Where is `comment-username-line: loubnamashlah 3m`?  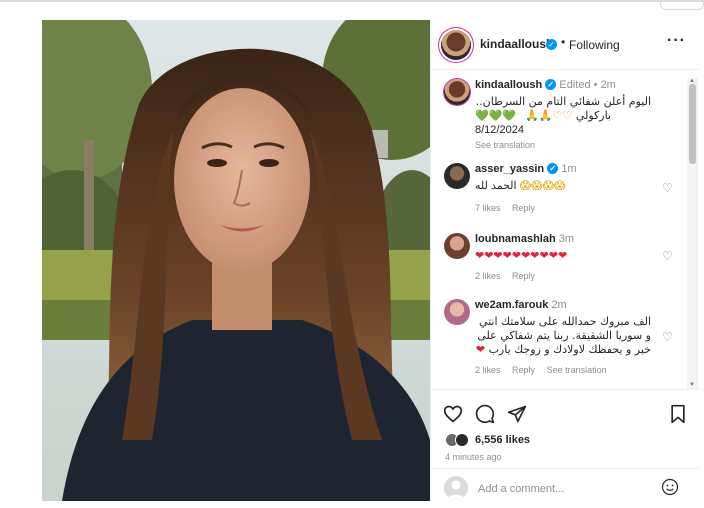 comment-username-line: loubnamashlah 3m is located at coordinates (524, 239).